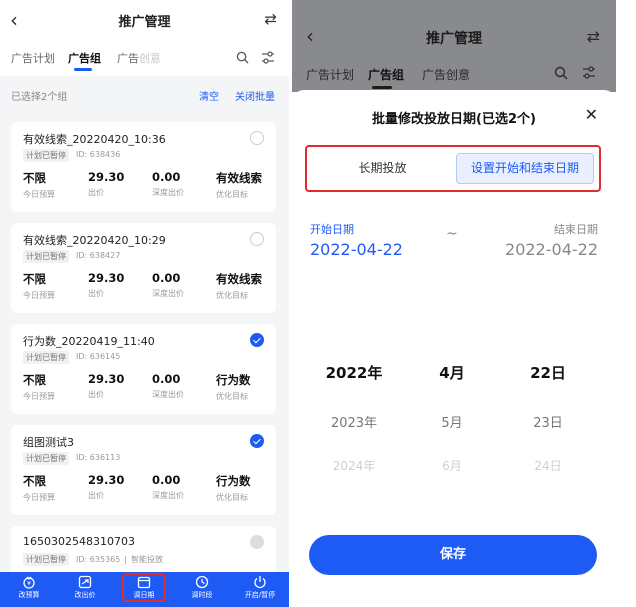 Image resolution: width=636 pixels, height=607 pixels. I want to click on close-icon: ✕, so click(591, 114).